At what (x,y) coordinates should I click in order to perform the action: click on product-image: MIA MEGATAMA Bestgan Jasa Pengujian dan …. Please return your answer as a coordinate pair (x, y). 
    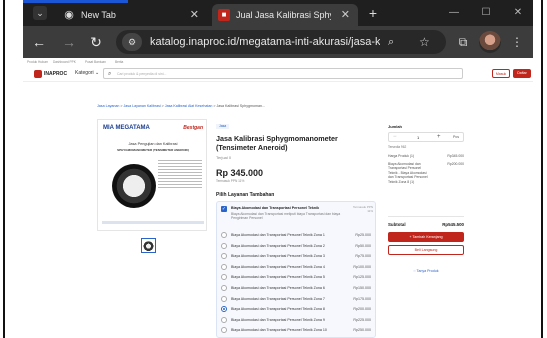
    Looking at the image, I should click on (152, 175).